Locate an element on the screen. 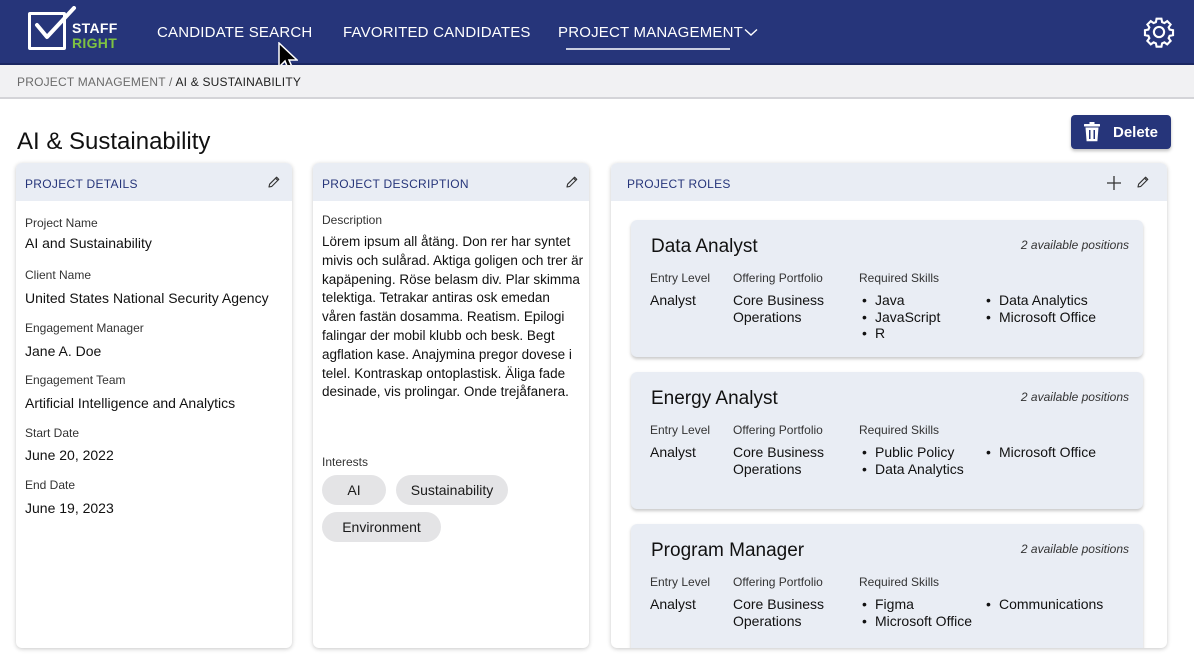 The image size is (1194, 669). client-name-label: Client Name is located at coordinates (58, 275).